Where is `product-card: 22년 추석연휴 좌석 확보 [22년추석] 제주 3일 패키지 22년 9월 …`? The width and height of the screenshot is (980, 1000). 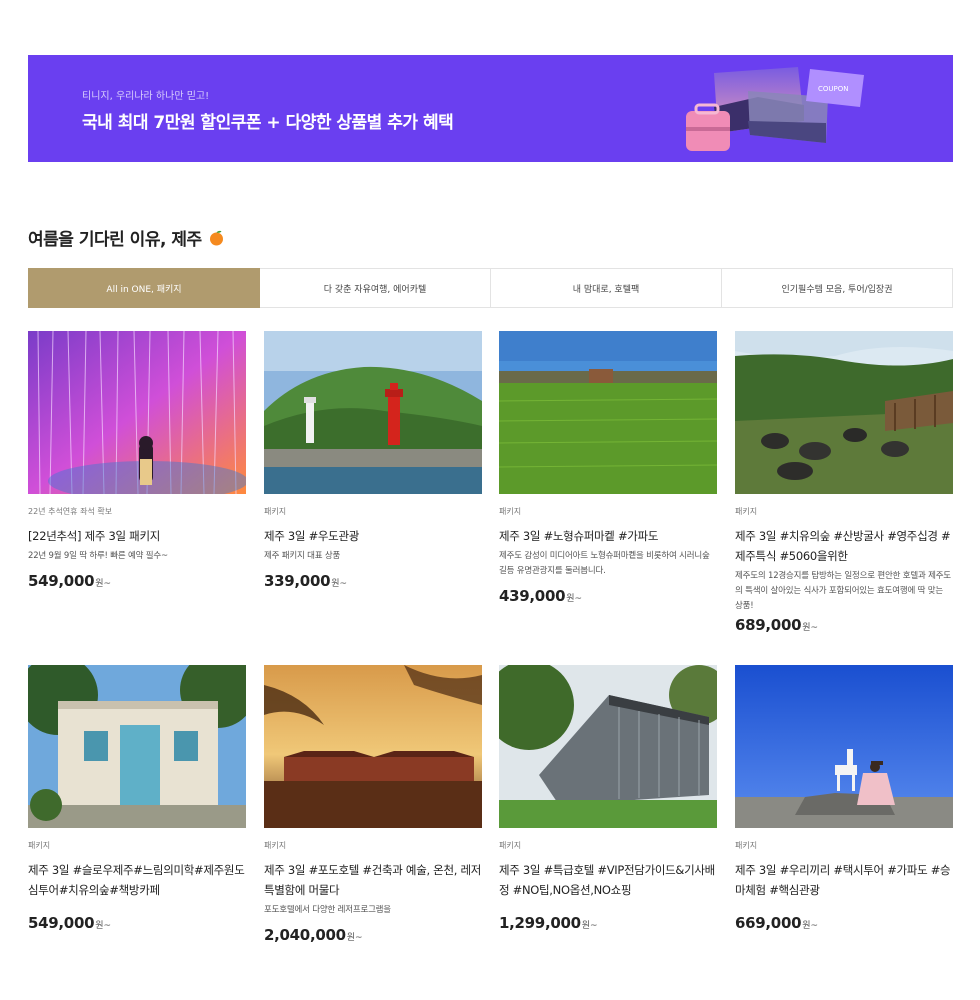 product-card: 22년 추석연휴 좌석 확보 [22년추석] 제주 3일 패키지 22년 9월 … is located at coordinates (137, 460).